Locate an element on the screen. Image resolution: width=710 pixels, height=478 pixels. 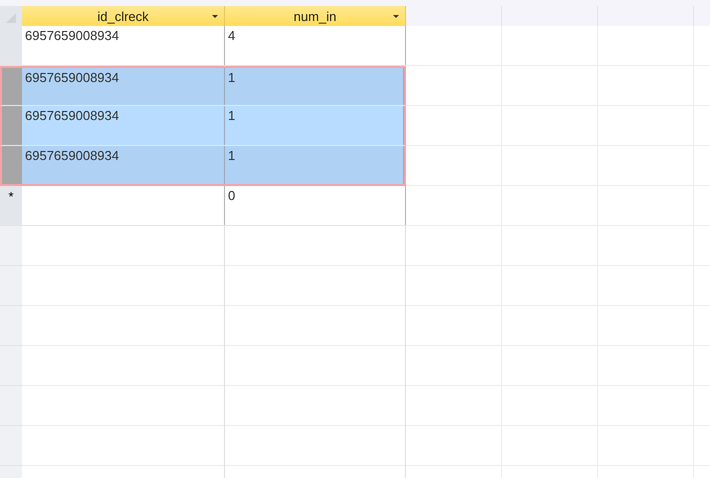
column-header: num_in is located at coordinates (315, 16).